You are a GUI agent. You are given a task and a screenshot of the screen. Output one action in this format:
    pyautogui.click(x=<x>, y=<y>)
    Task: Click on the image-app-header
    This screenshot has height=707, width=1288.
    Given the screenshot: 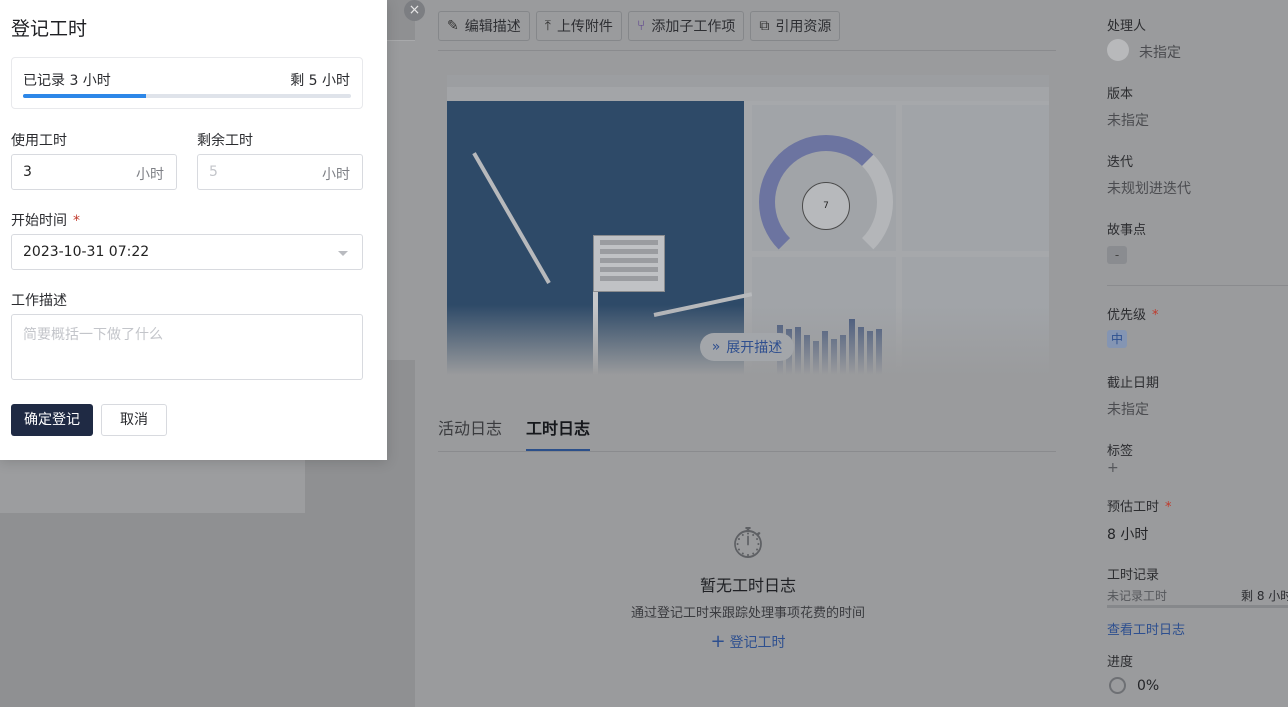 What is the action you would take?
    pyautogui.click(x=748, y=94)
    